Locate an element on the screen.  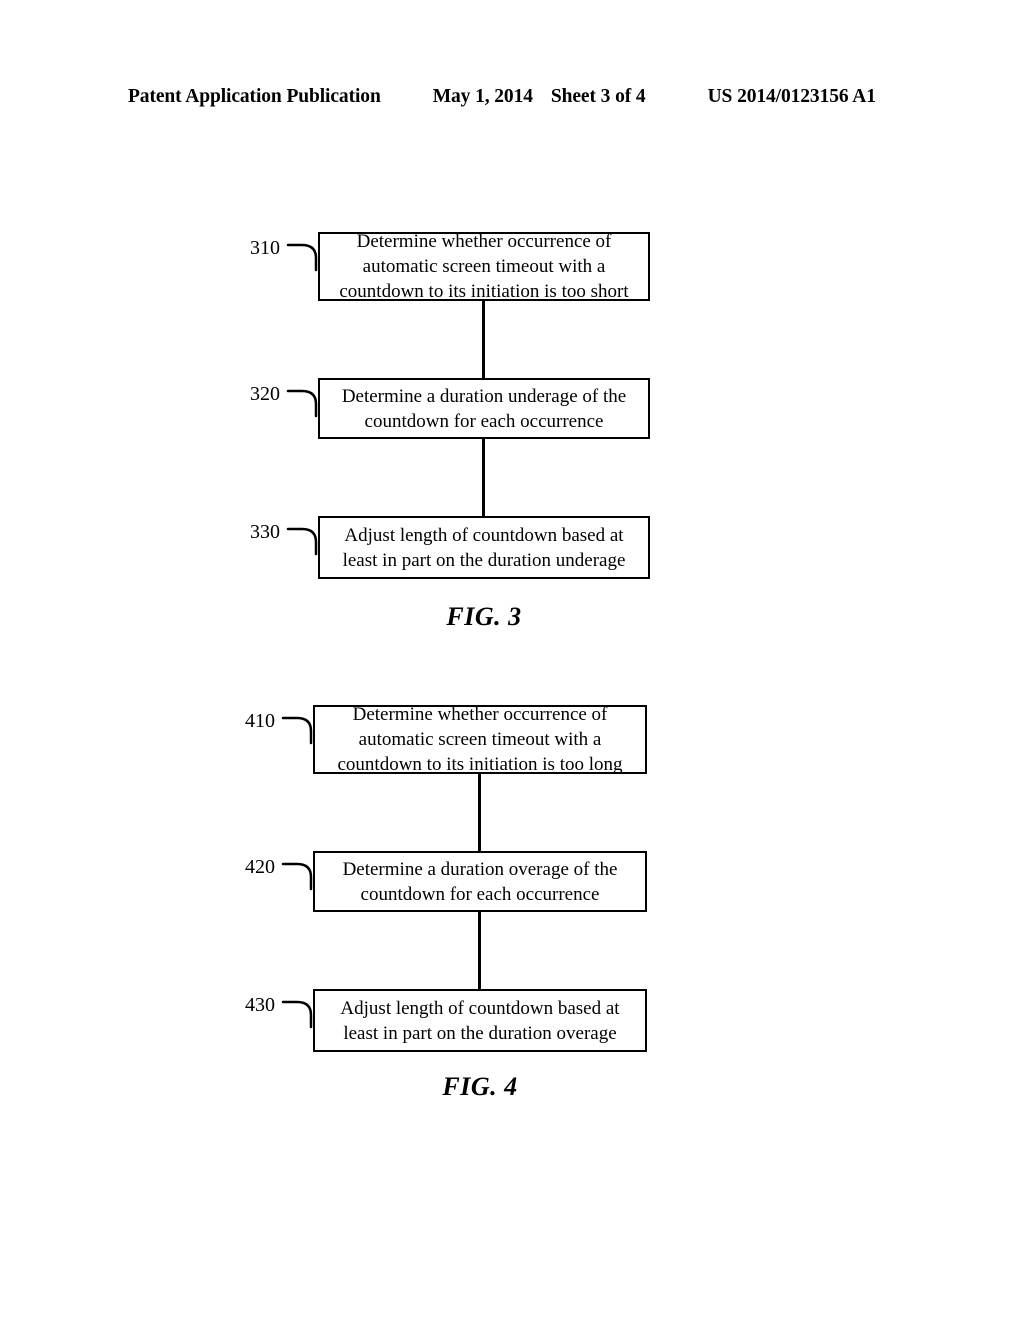
reference-numeral-410: 410 is located at coordinates (260, 721).